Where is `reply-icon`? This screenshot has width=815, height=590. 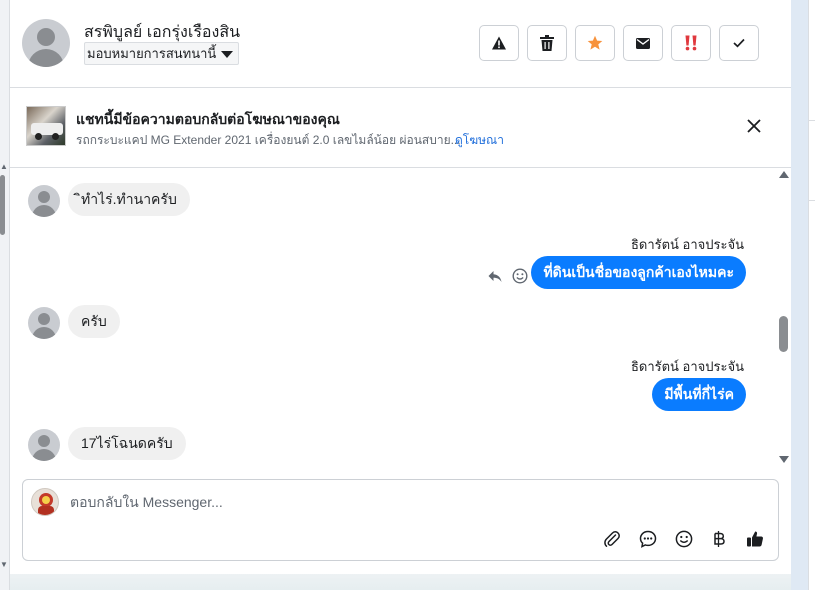
reply-icon is located at coordinates (495, 276).